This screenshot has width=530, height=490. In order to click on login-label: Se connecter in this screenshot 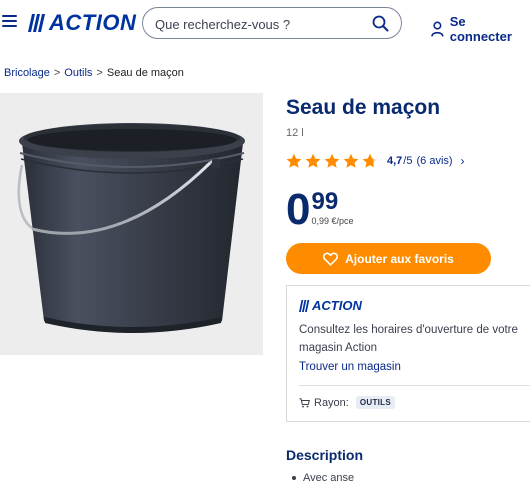, I will do `click(480, 29)`.